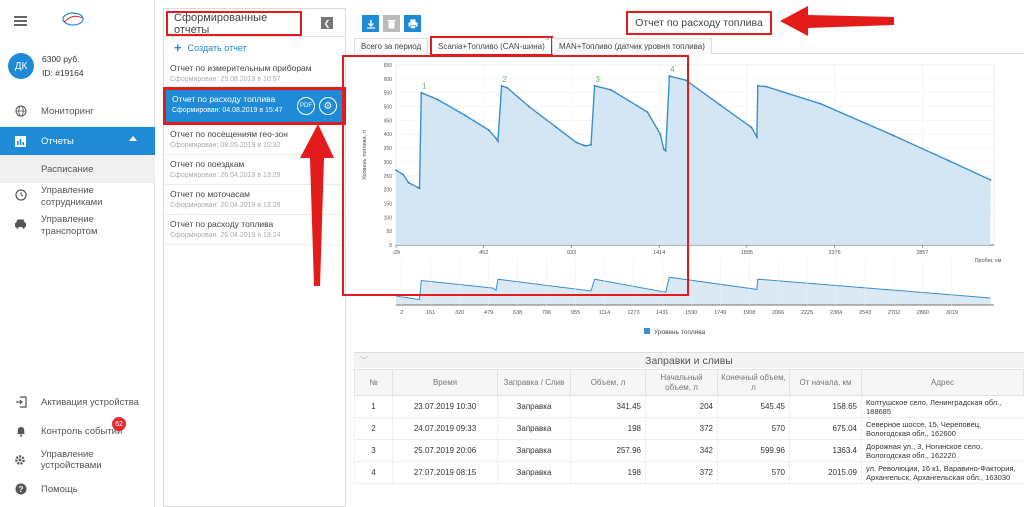  What do you see at coordinates (445, 428) in the screenshot?
I see `table-cell: 24.07.2019 09:33` at bounding box center [445, 428].